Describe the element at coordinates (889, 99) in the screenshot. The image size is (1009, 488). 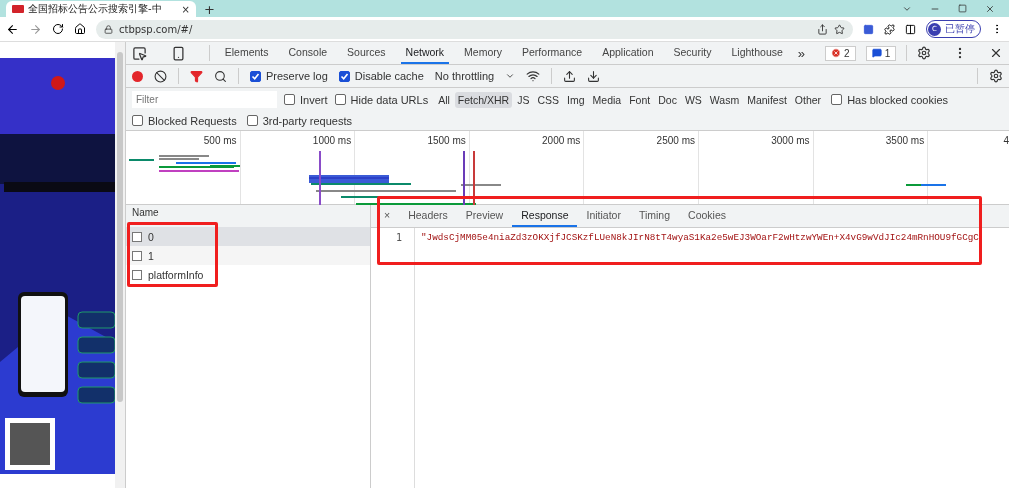
I see `checkbox-option: Has blocked cookies` at that location.